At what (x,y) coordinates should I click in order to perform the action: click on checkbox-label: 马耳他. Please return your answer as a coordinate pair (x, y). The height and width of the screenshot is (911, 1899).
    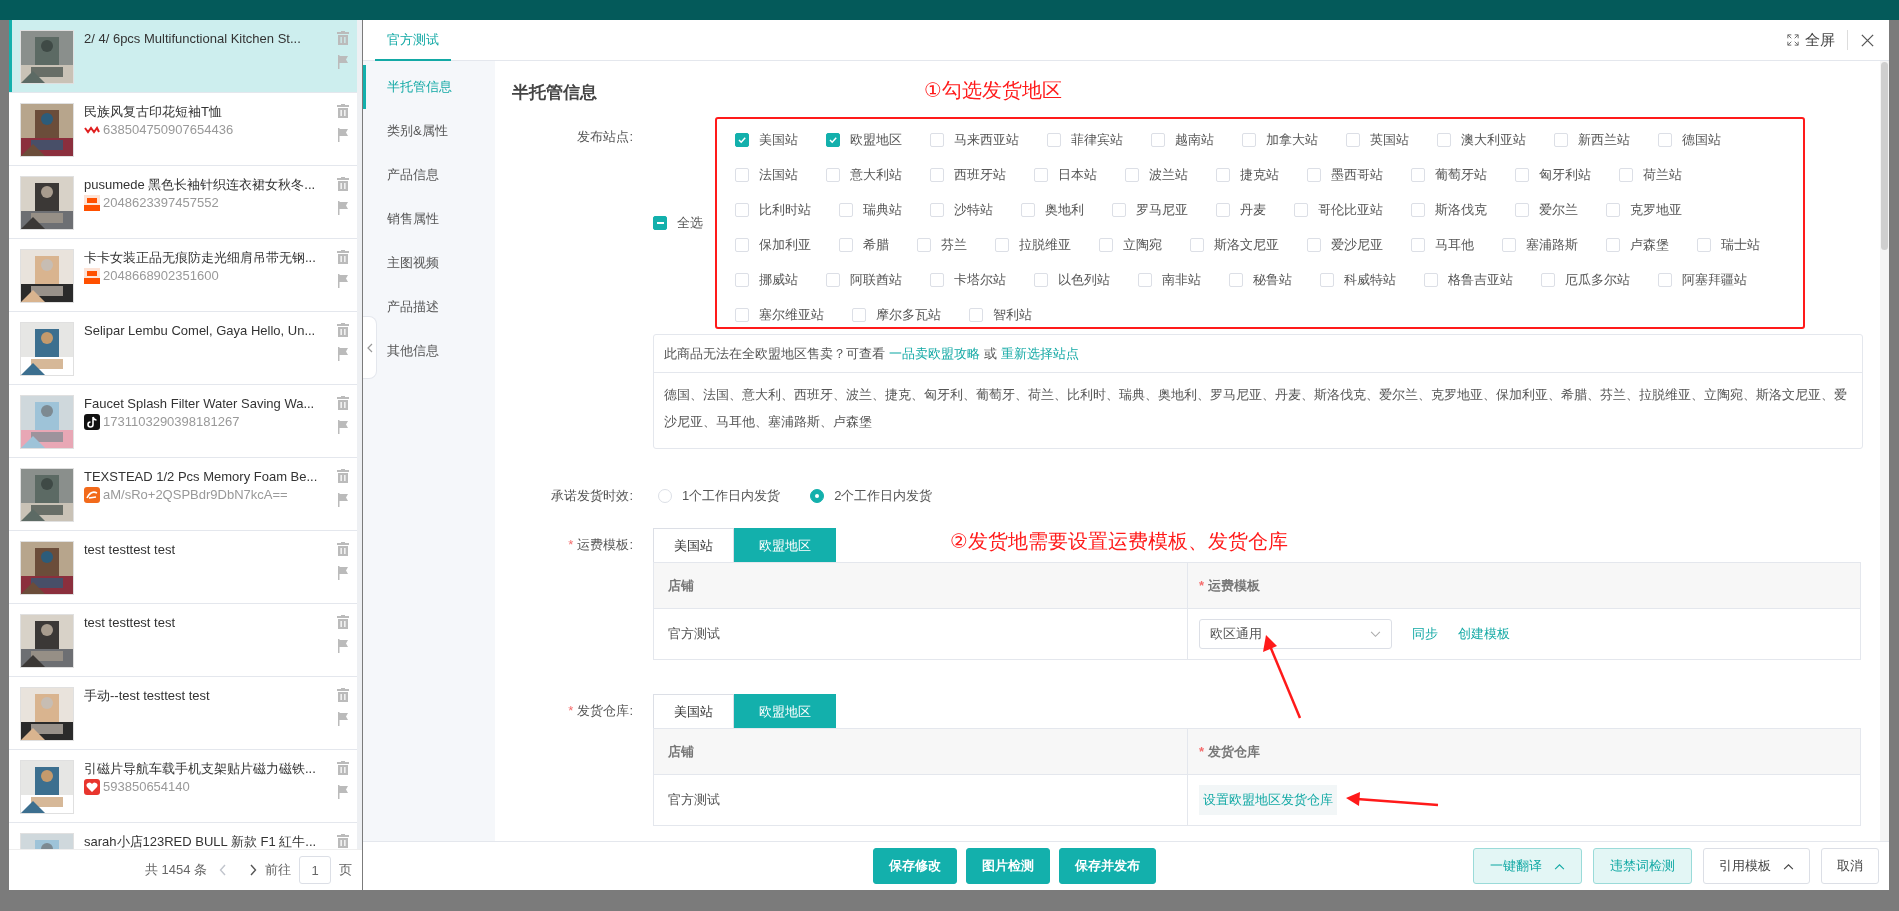
    Looking at the image, I should click on (1454, 244).